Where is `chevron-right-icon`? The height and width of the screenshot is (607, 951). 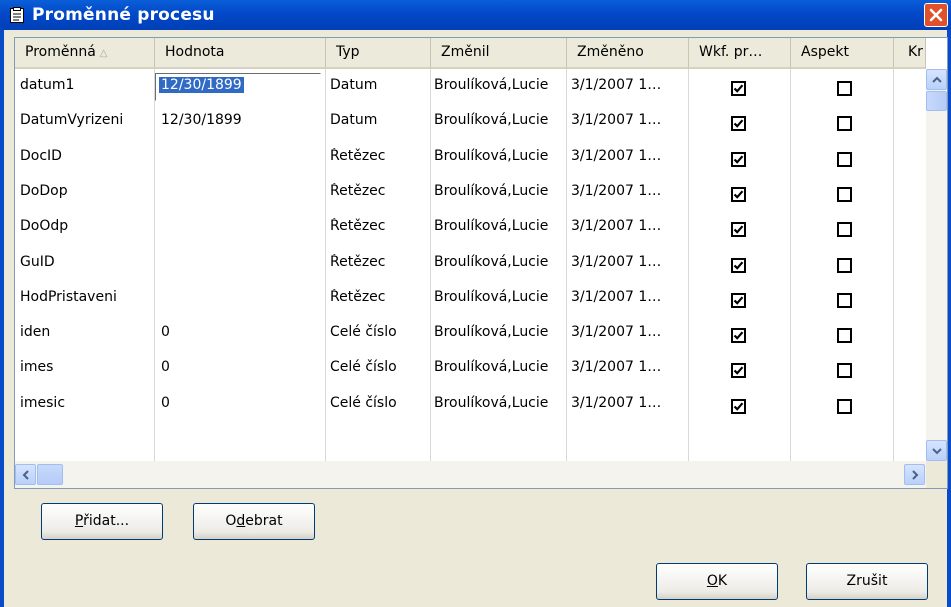
chevron-right-icon is located at coordinates (915, 475).